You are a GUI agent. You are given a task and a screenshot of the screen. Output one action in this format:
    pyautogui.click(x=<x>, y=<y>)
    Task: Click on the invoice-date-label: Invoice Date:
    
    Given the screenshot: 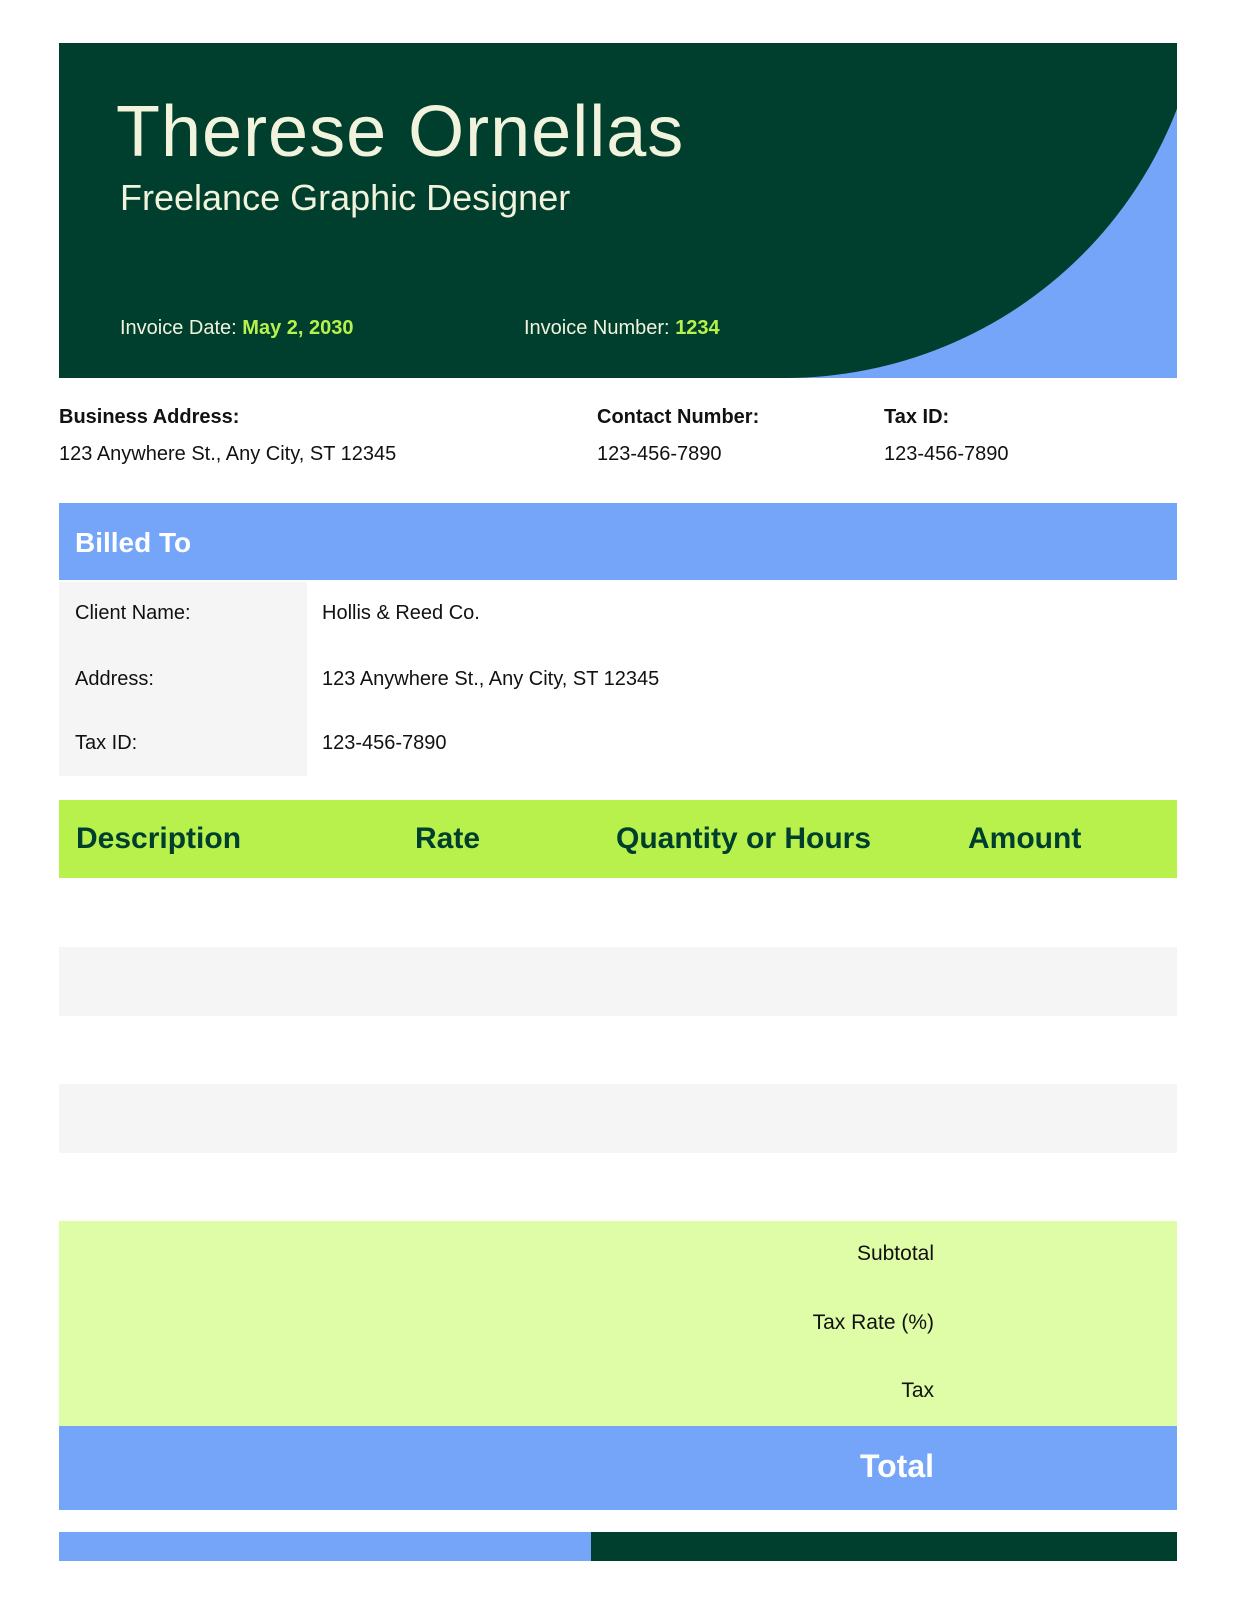 What is the action you would take?
    pyautogui.click(x=178, y=328)
    